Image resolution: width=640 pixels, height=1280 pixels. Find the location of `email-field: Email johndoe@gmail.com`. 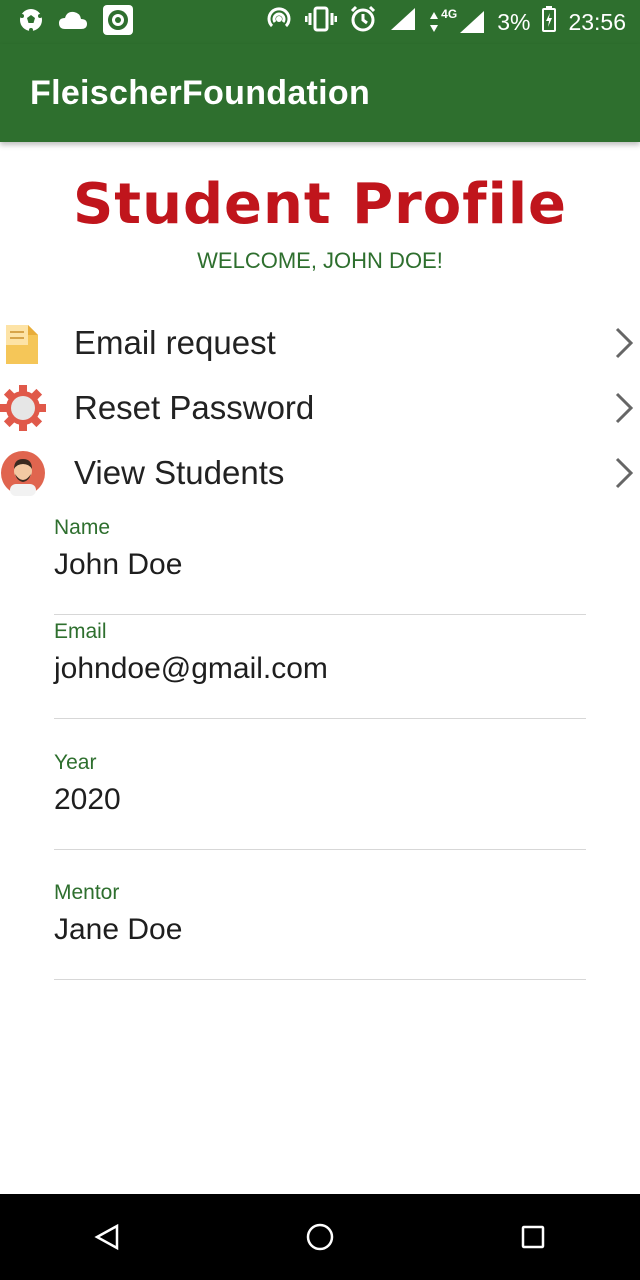

email-field: Email johndoe@gmail.com is located at coordinates (320, 653).